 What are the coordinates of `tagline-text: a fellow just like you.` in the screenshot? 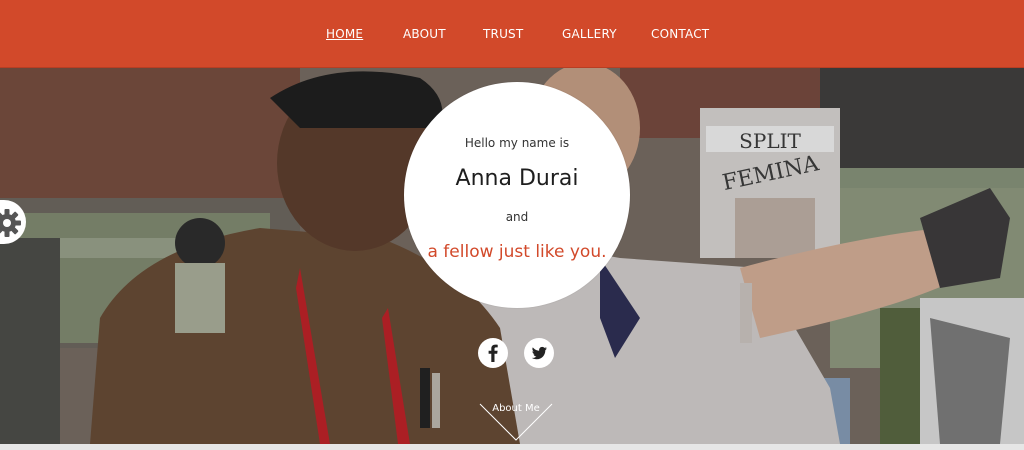 It's located at (517, 252).